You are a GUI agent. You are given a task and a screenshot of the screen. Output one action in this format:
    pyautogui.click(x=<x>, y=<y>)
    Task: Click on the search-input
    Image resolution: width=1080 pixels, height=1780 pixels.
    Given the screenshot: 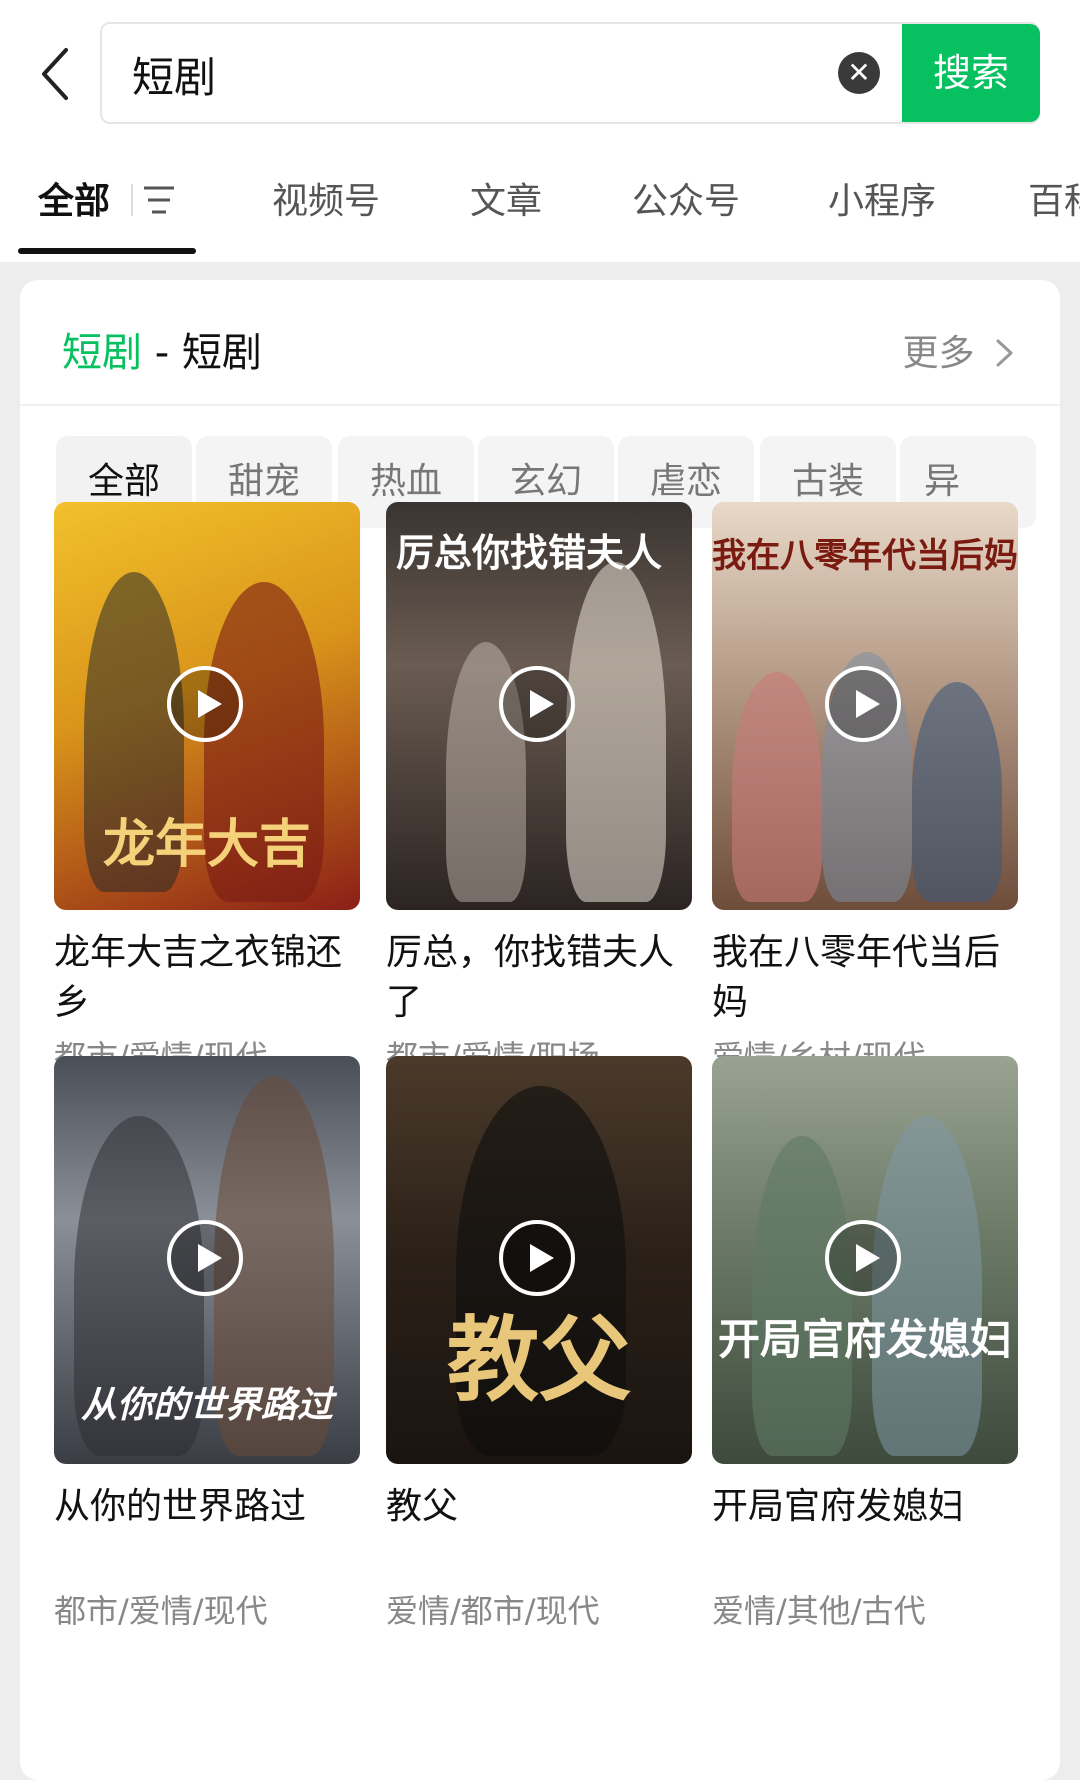 What is the action you would take?
    pyautogui.click(x=472, y=74)
    